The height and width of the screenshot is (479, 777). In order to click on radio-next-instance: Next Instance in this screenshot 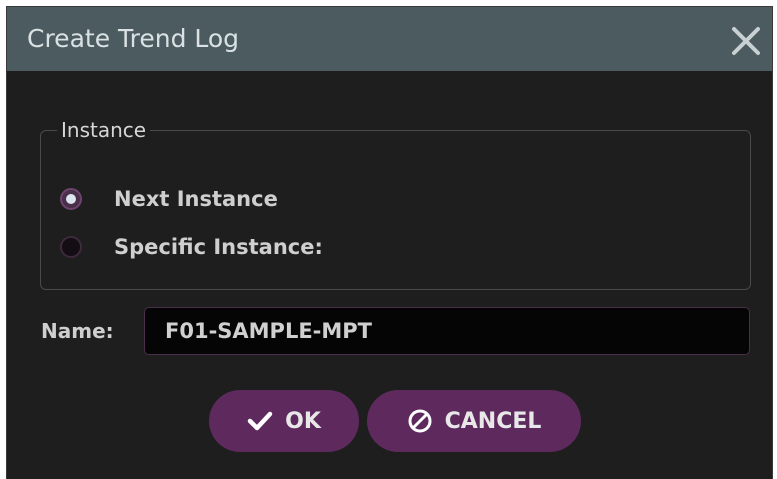, I will do `click(169, 199)`.